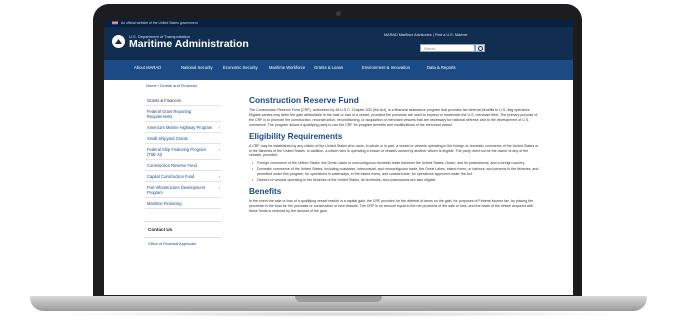 This screenshot has height=325, width=677. What do you see at coordinates (447, 48) in the screenshot?
I see `search-input: Search` at bounding box center [447, 48].